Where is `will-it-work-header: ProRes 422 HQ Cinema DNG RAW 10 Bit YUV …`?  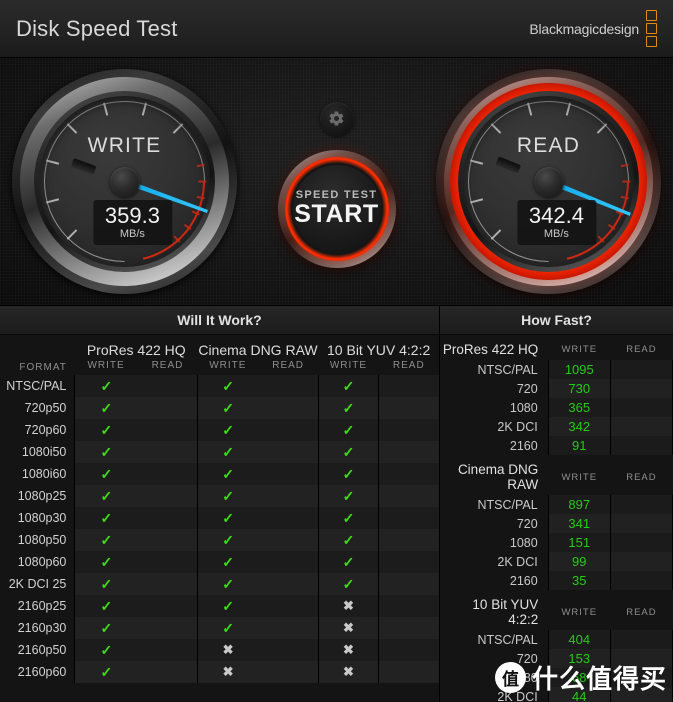 will-it-work-header: ProRes 422 HQ Cinema DNG RAW 10 Bit YUV … is located at coordinates (219, 355).